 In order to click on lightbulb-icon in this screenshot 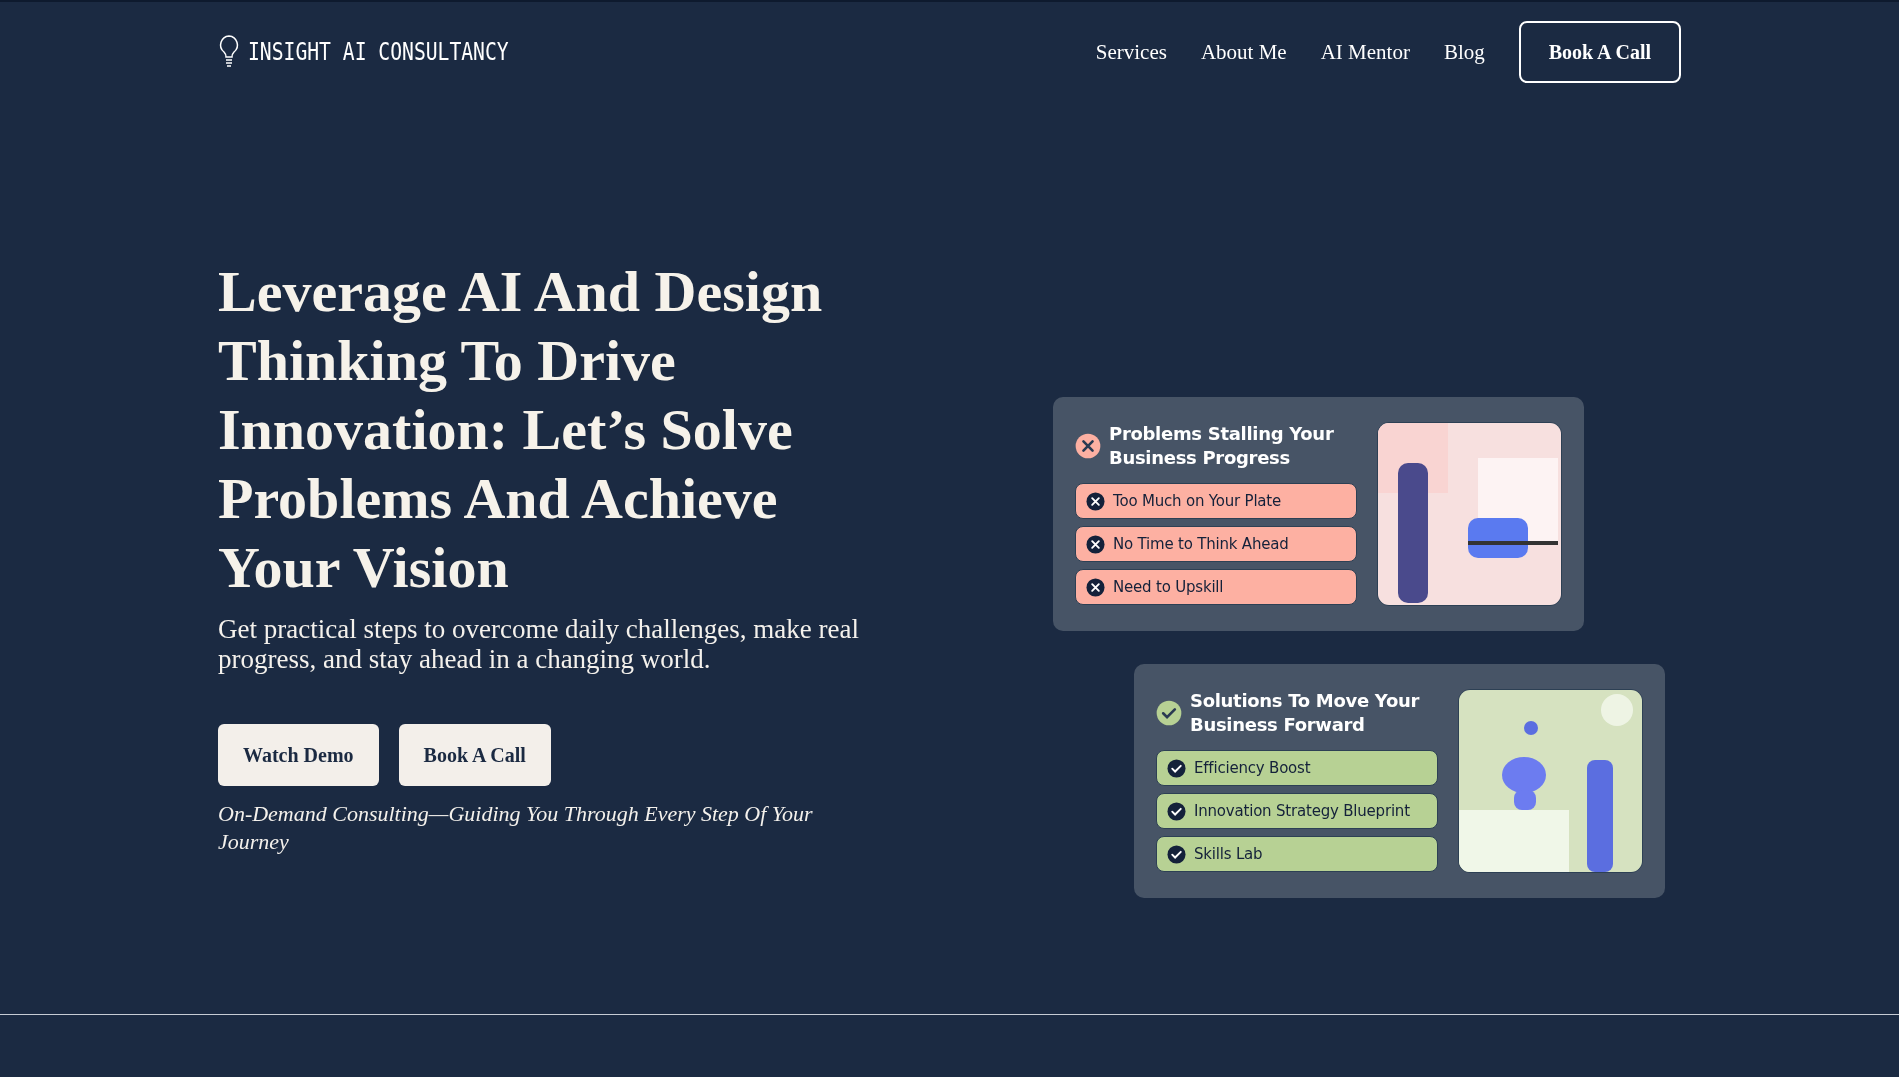, I will do `click(229, 52)`.